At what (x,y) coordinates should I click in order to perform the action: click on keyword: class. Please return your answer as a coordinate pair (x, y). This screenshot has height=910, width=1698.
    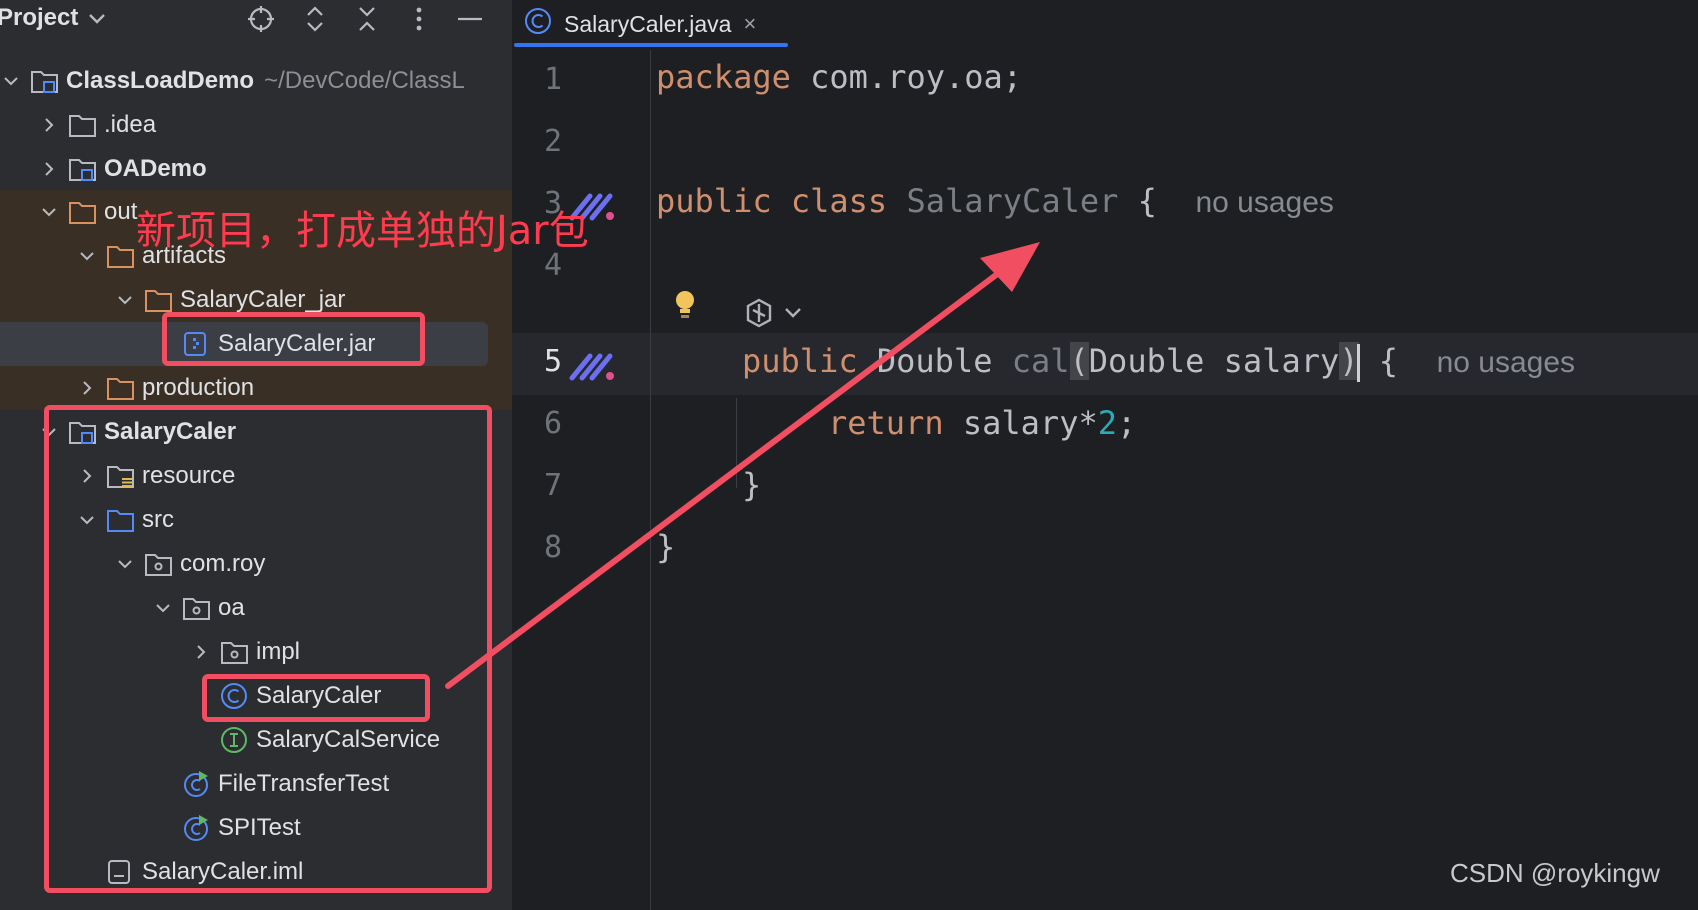
    Looking at the image, I should click on (839, 201).